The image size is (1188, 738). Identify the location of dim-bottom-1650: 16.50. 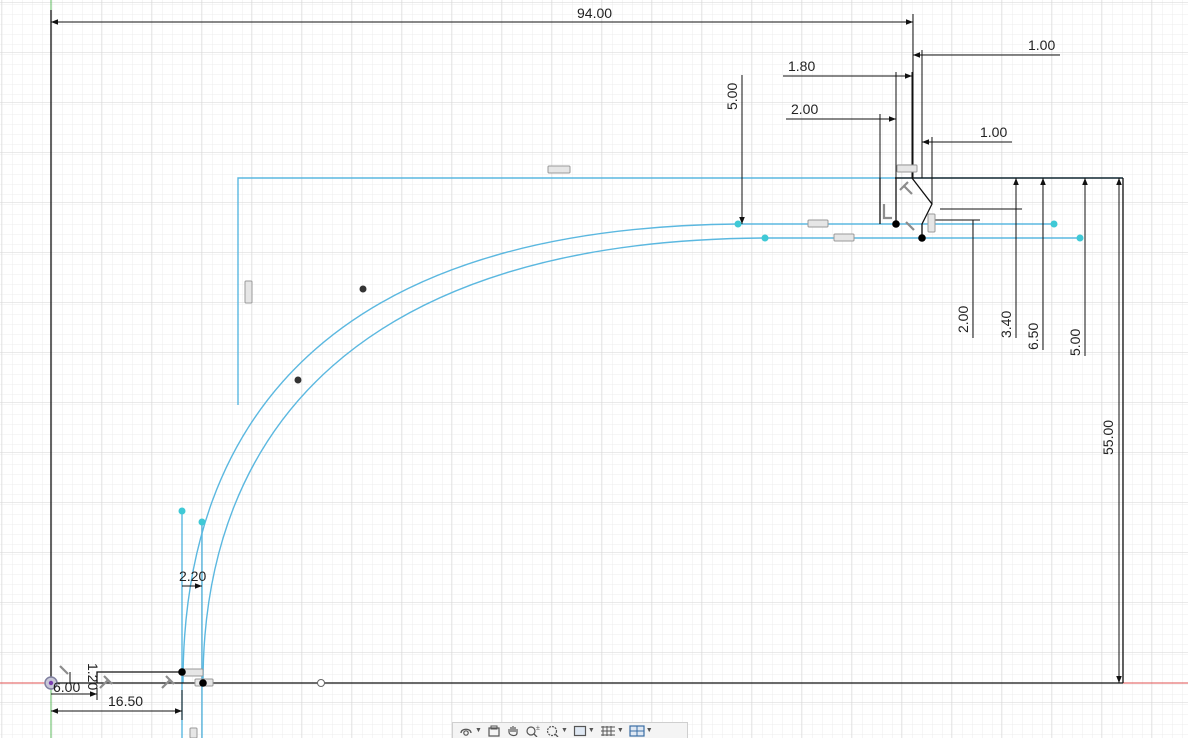
(125, 701).